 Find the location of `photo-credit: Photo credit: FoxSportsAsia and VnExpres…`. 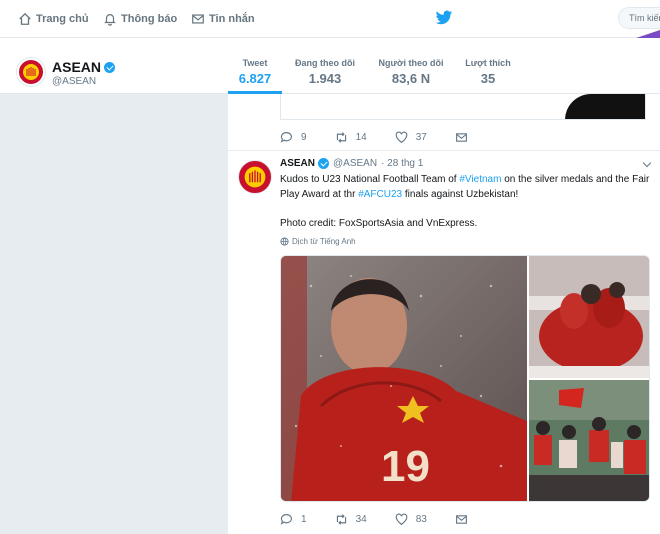

photo-credit: Photo credit: FoxSportsAsia and VnExpres… is located at coordinates (379, 223).